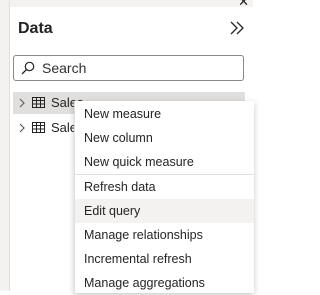 This screenshot has height=295, width=320. Describe the element at coordinates (164, 187) in the screenshot. I see `menu-item-refresh-data: Refresh data` at that location.